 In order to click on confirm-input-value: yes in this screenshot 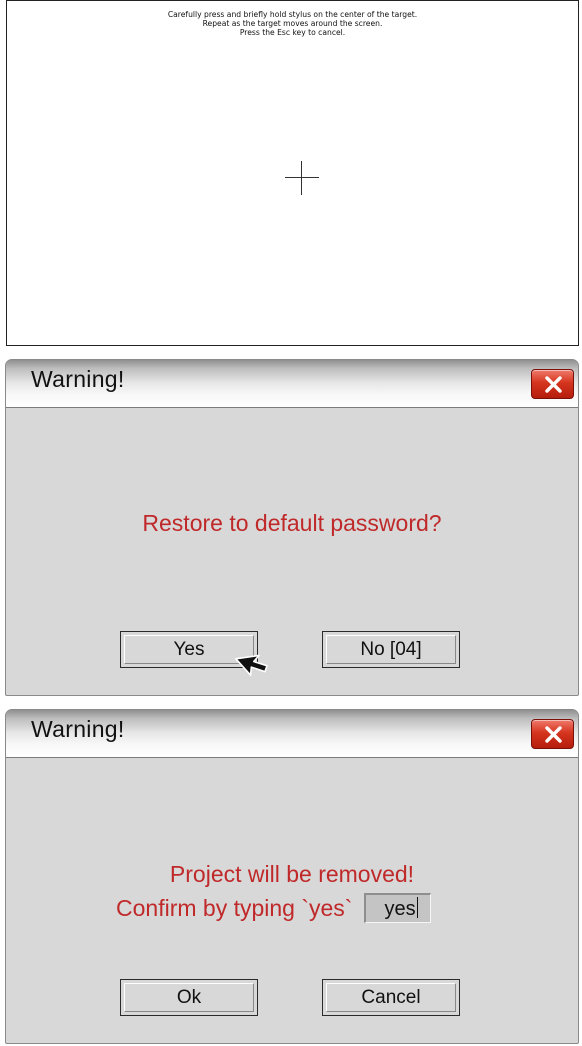, I will do `click(400, 909)`.